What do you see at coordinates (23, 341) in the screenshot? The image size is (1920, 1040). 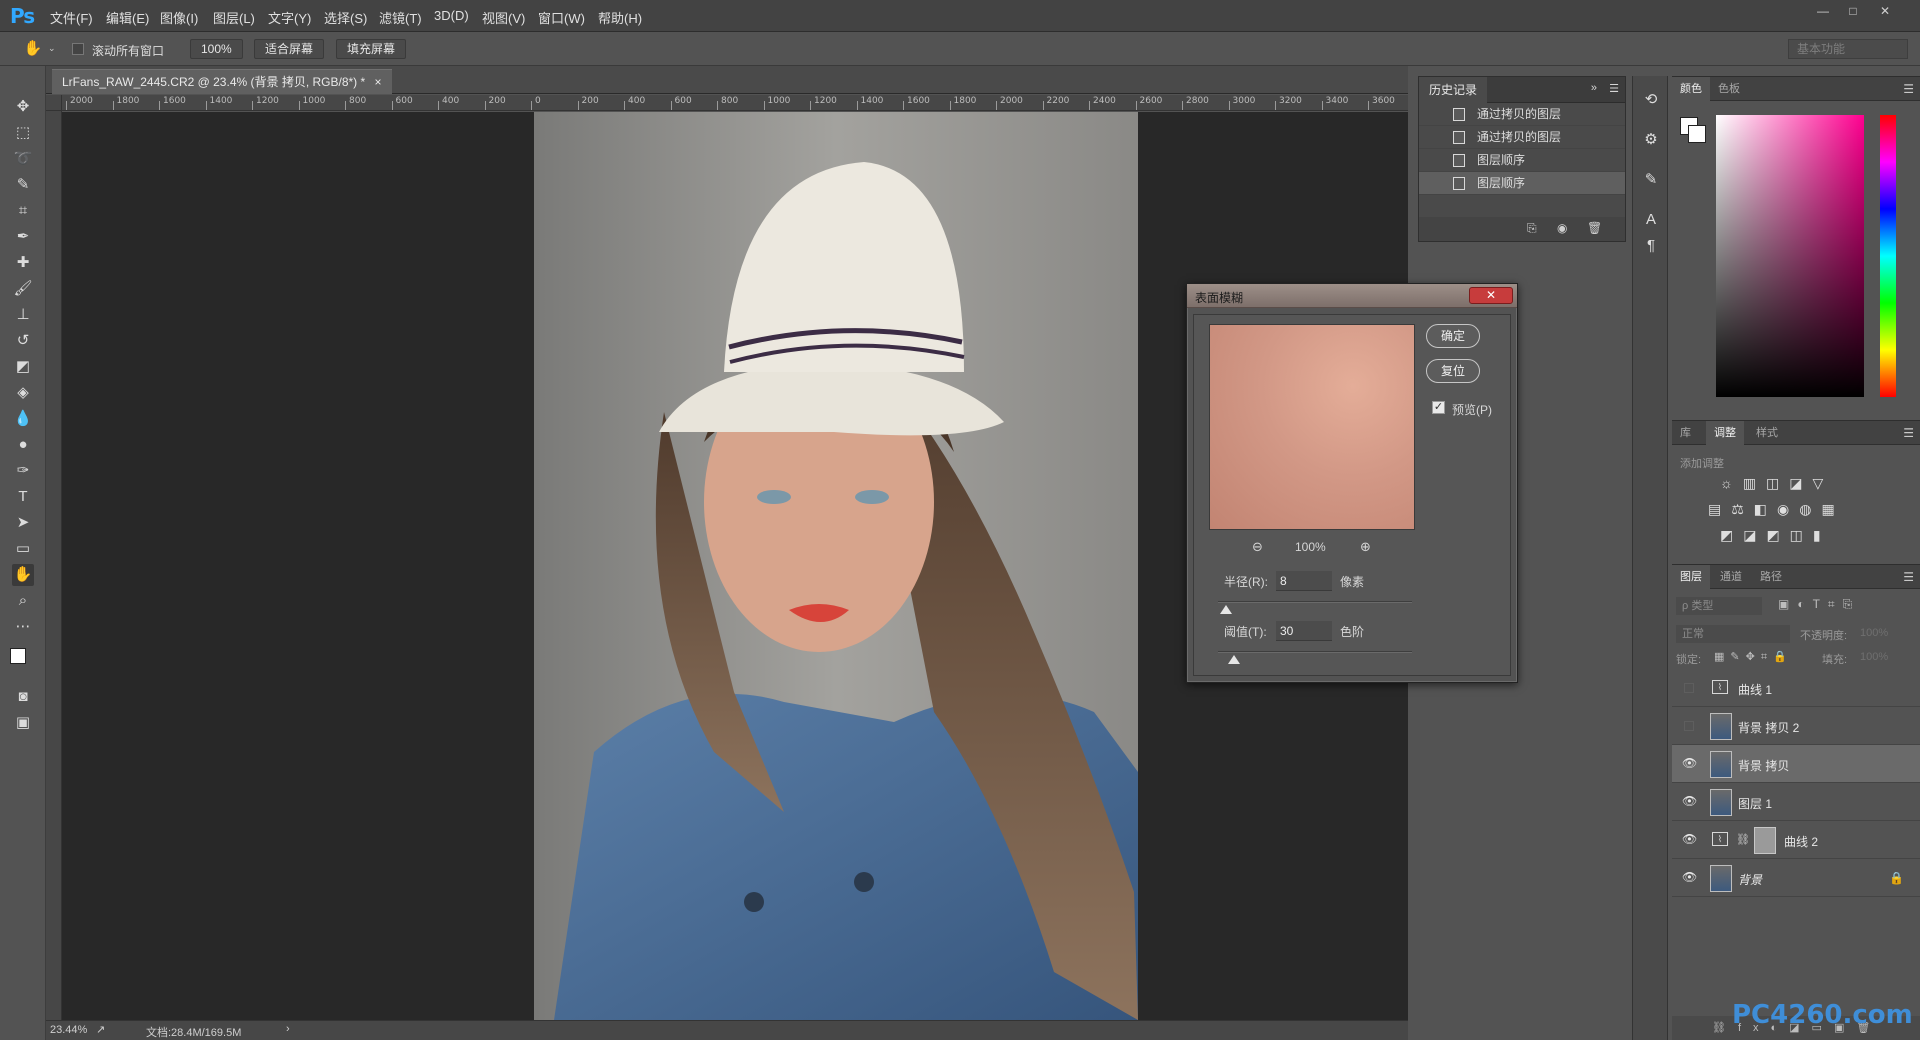 I see `history-brush-icon: ↺` at bounding box center [23, 341].